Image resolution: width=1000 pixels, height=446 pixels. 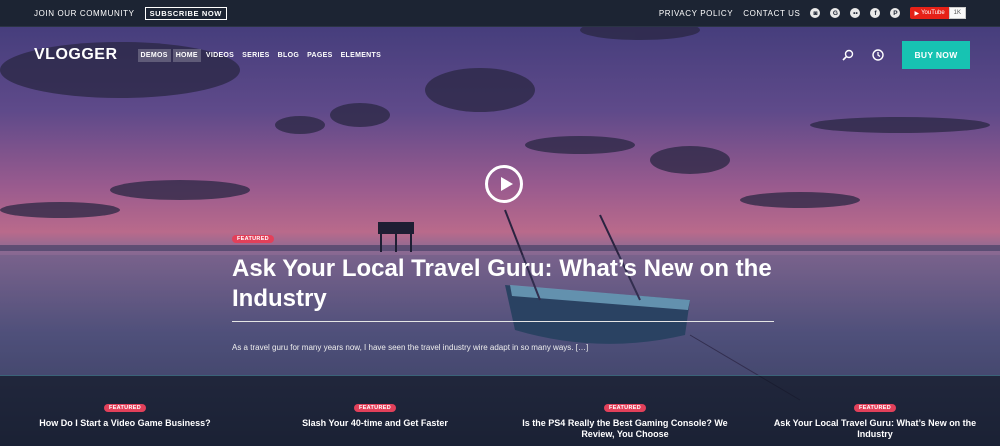 I want to click on hero-divider, so click(x=503, y=321).